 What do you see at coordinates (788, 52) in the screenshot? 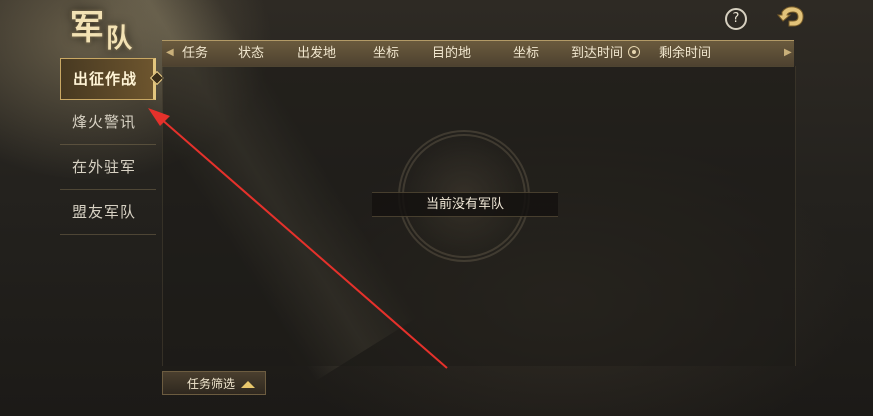
I see `header-right-cap-icon: ▶` at bounding box center [788, 52].